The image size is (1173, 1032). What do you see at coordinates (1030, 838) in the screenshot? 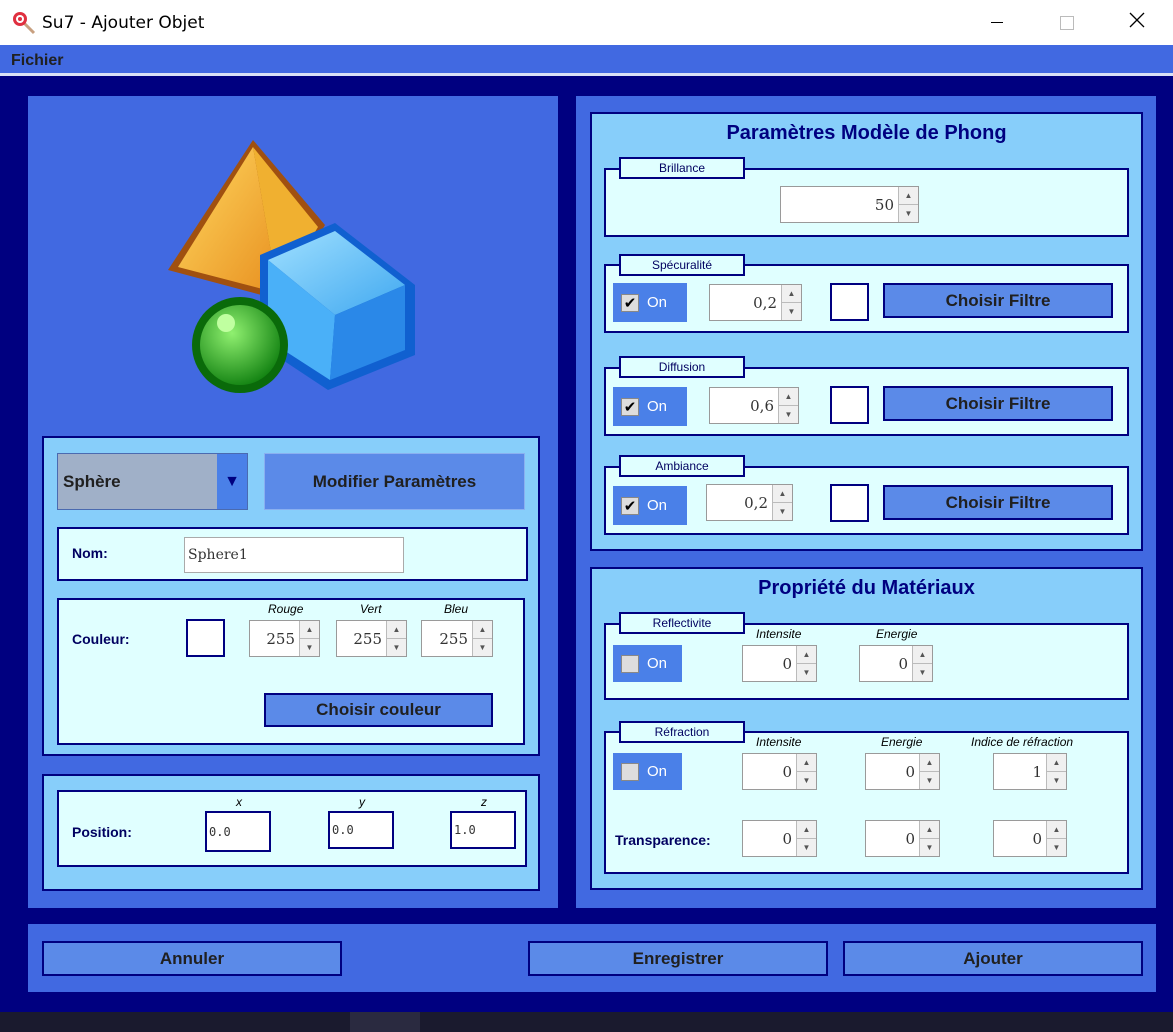
I see `transparence-3-spinner: 0 ▲ ▼` at bounding box center [1030, 838].